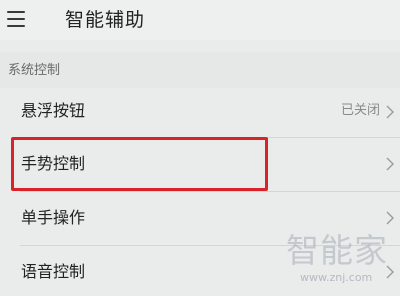  Describe the element at coordinates (16, 19) in the screenshot. I see `hamburger-menu-icon` at that location.